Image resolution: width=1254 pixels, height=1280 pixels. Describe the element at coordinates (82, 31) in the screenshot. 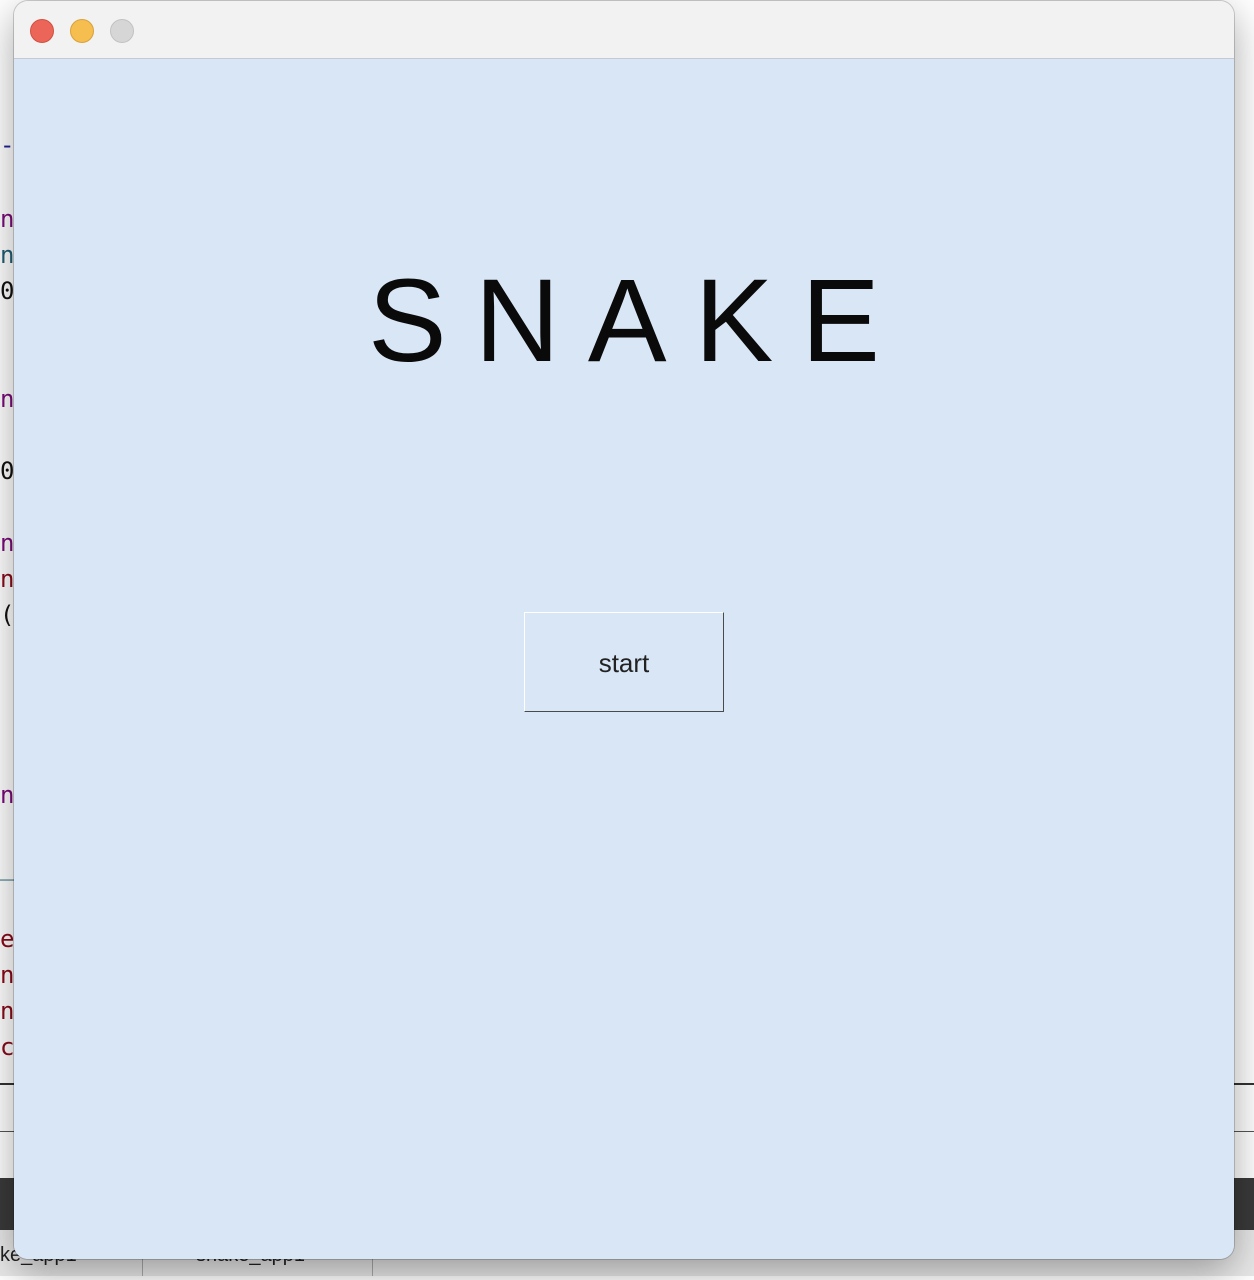

I see `minimize-window-button` at that location.